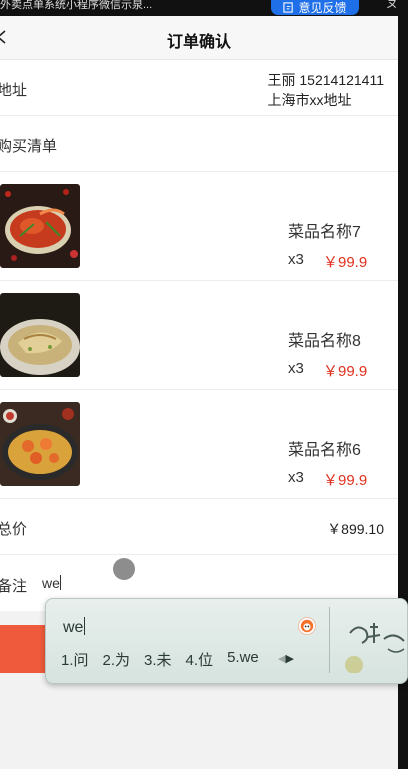 This screenshot has width=408, height=769. What do you see at coordinates (14, 90) in the screenshot?
I see `address-label: 地址` at bounding box center [14, 90].